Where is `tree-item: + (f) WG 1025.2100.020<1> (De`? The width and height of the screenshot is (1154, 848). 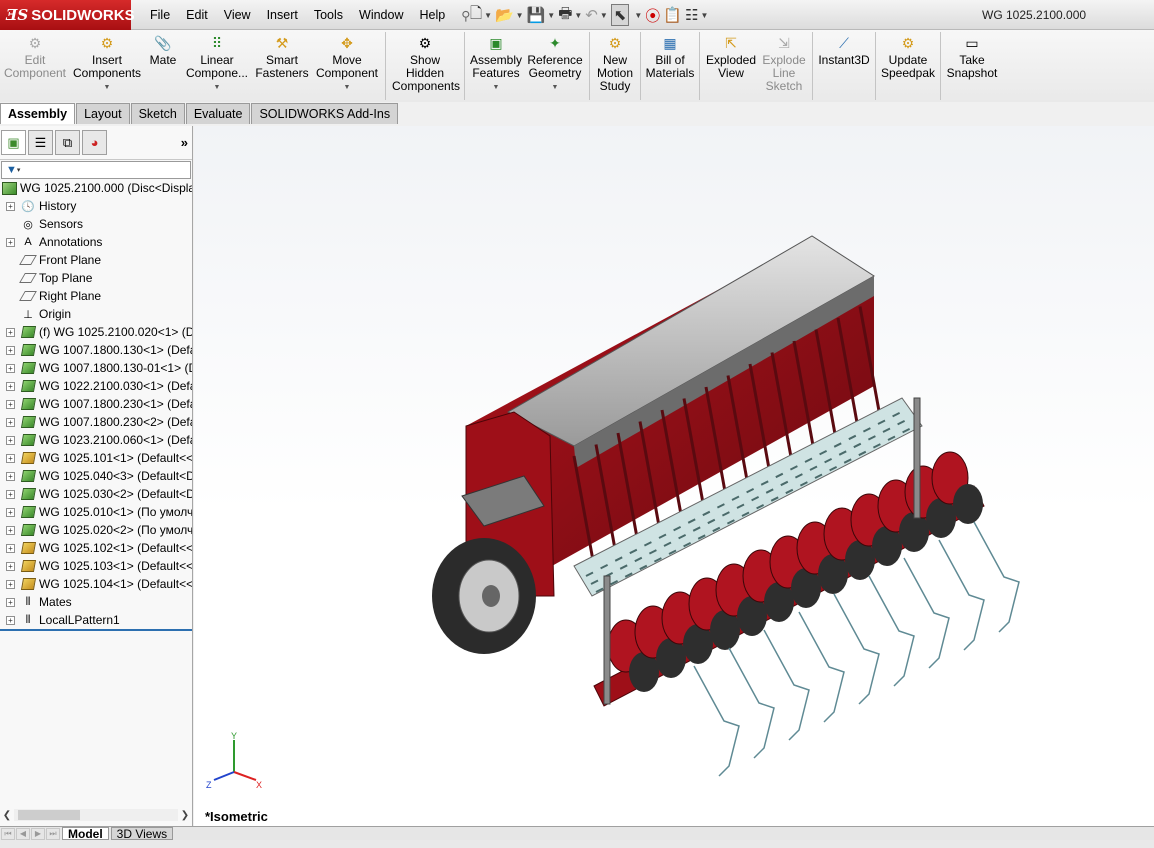
tree-item: + (f) WG 1025.2100.020<1> (De is located at coordinates (96, 332).